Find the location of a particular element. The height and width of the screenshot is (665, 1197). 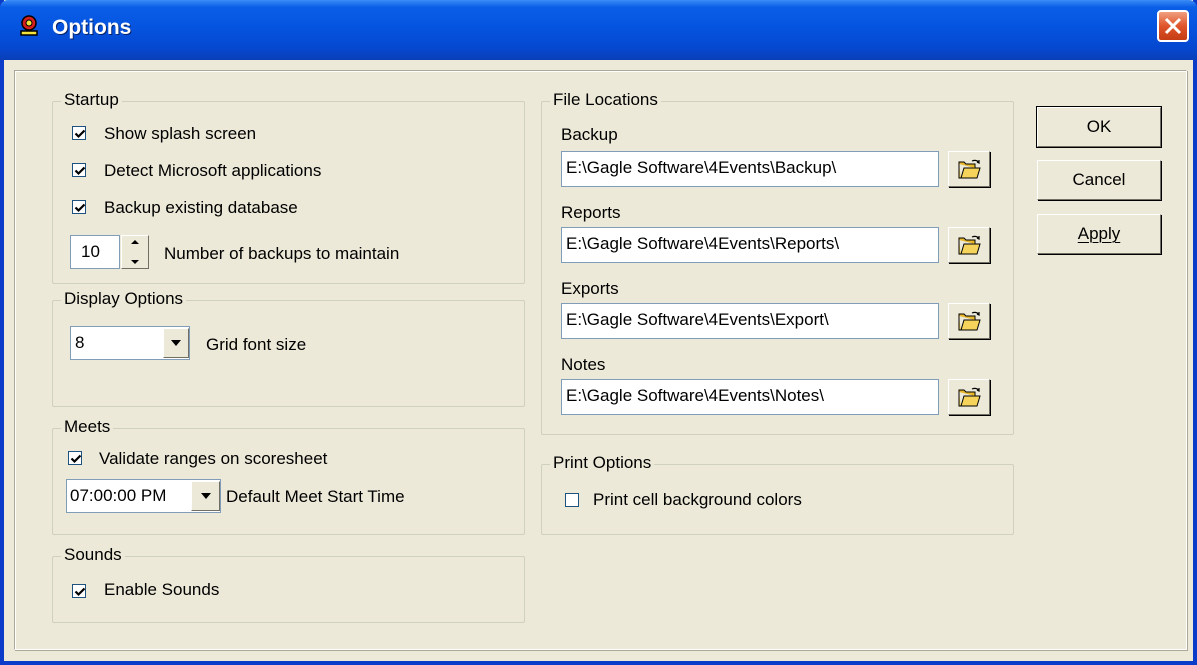

close-button is located at coordinates (1173, 26).